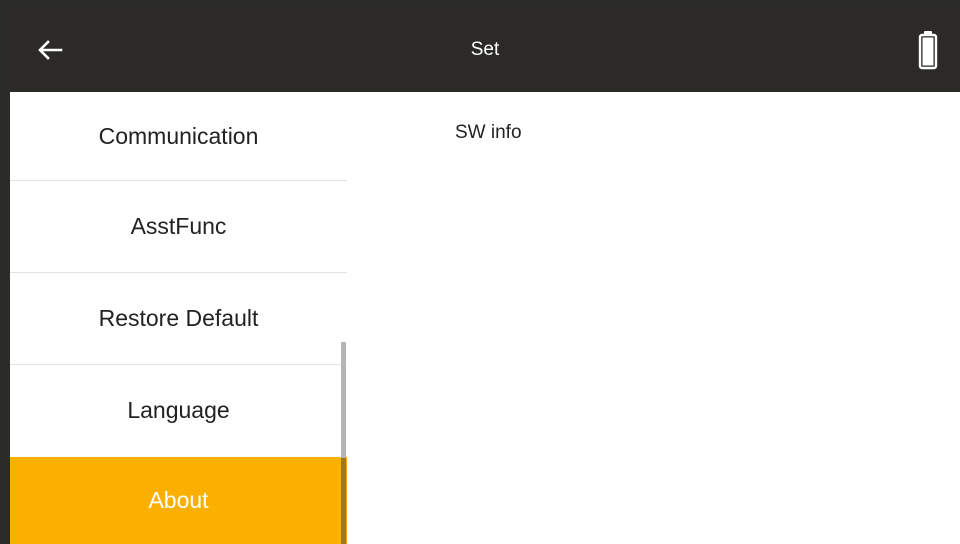  I want to click on page-title: Set, so click(485, 49).